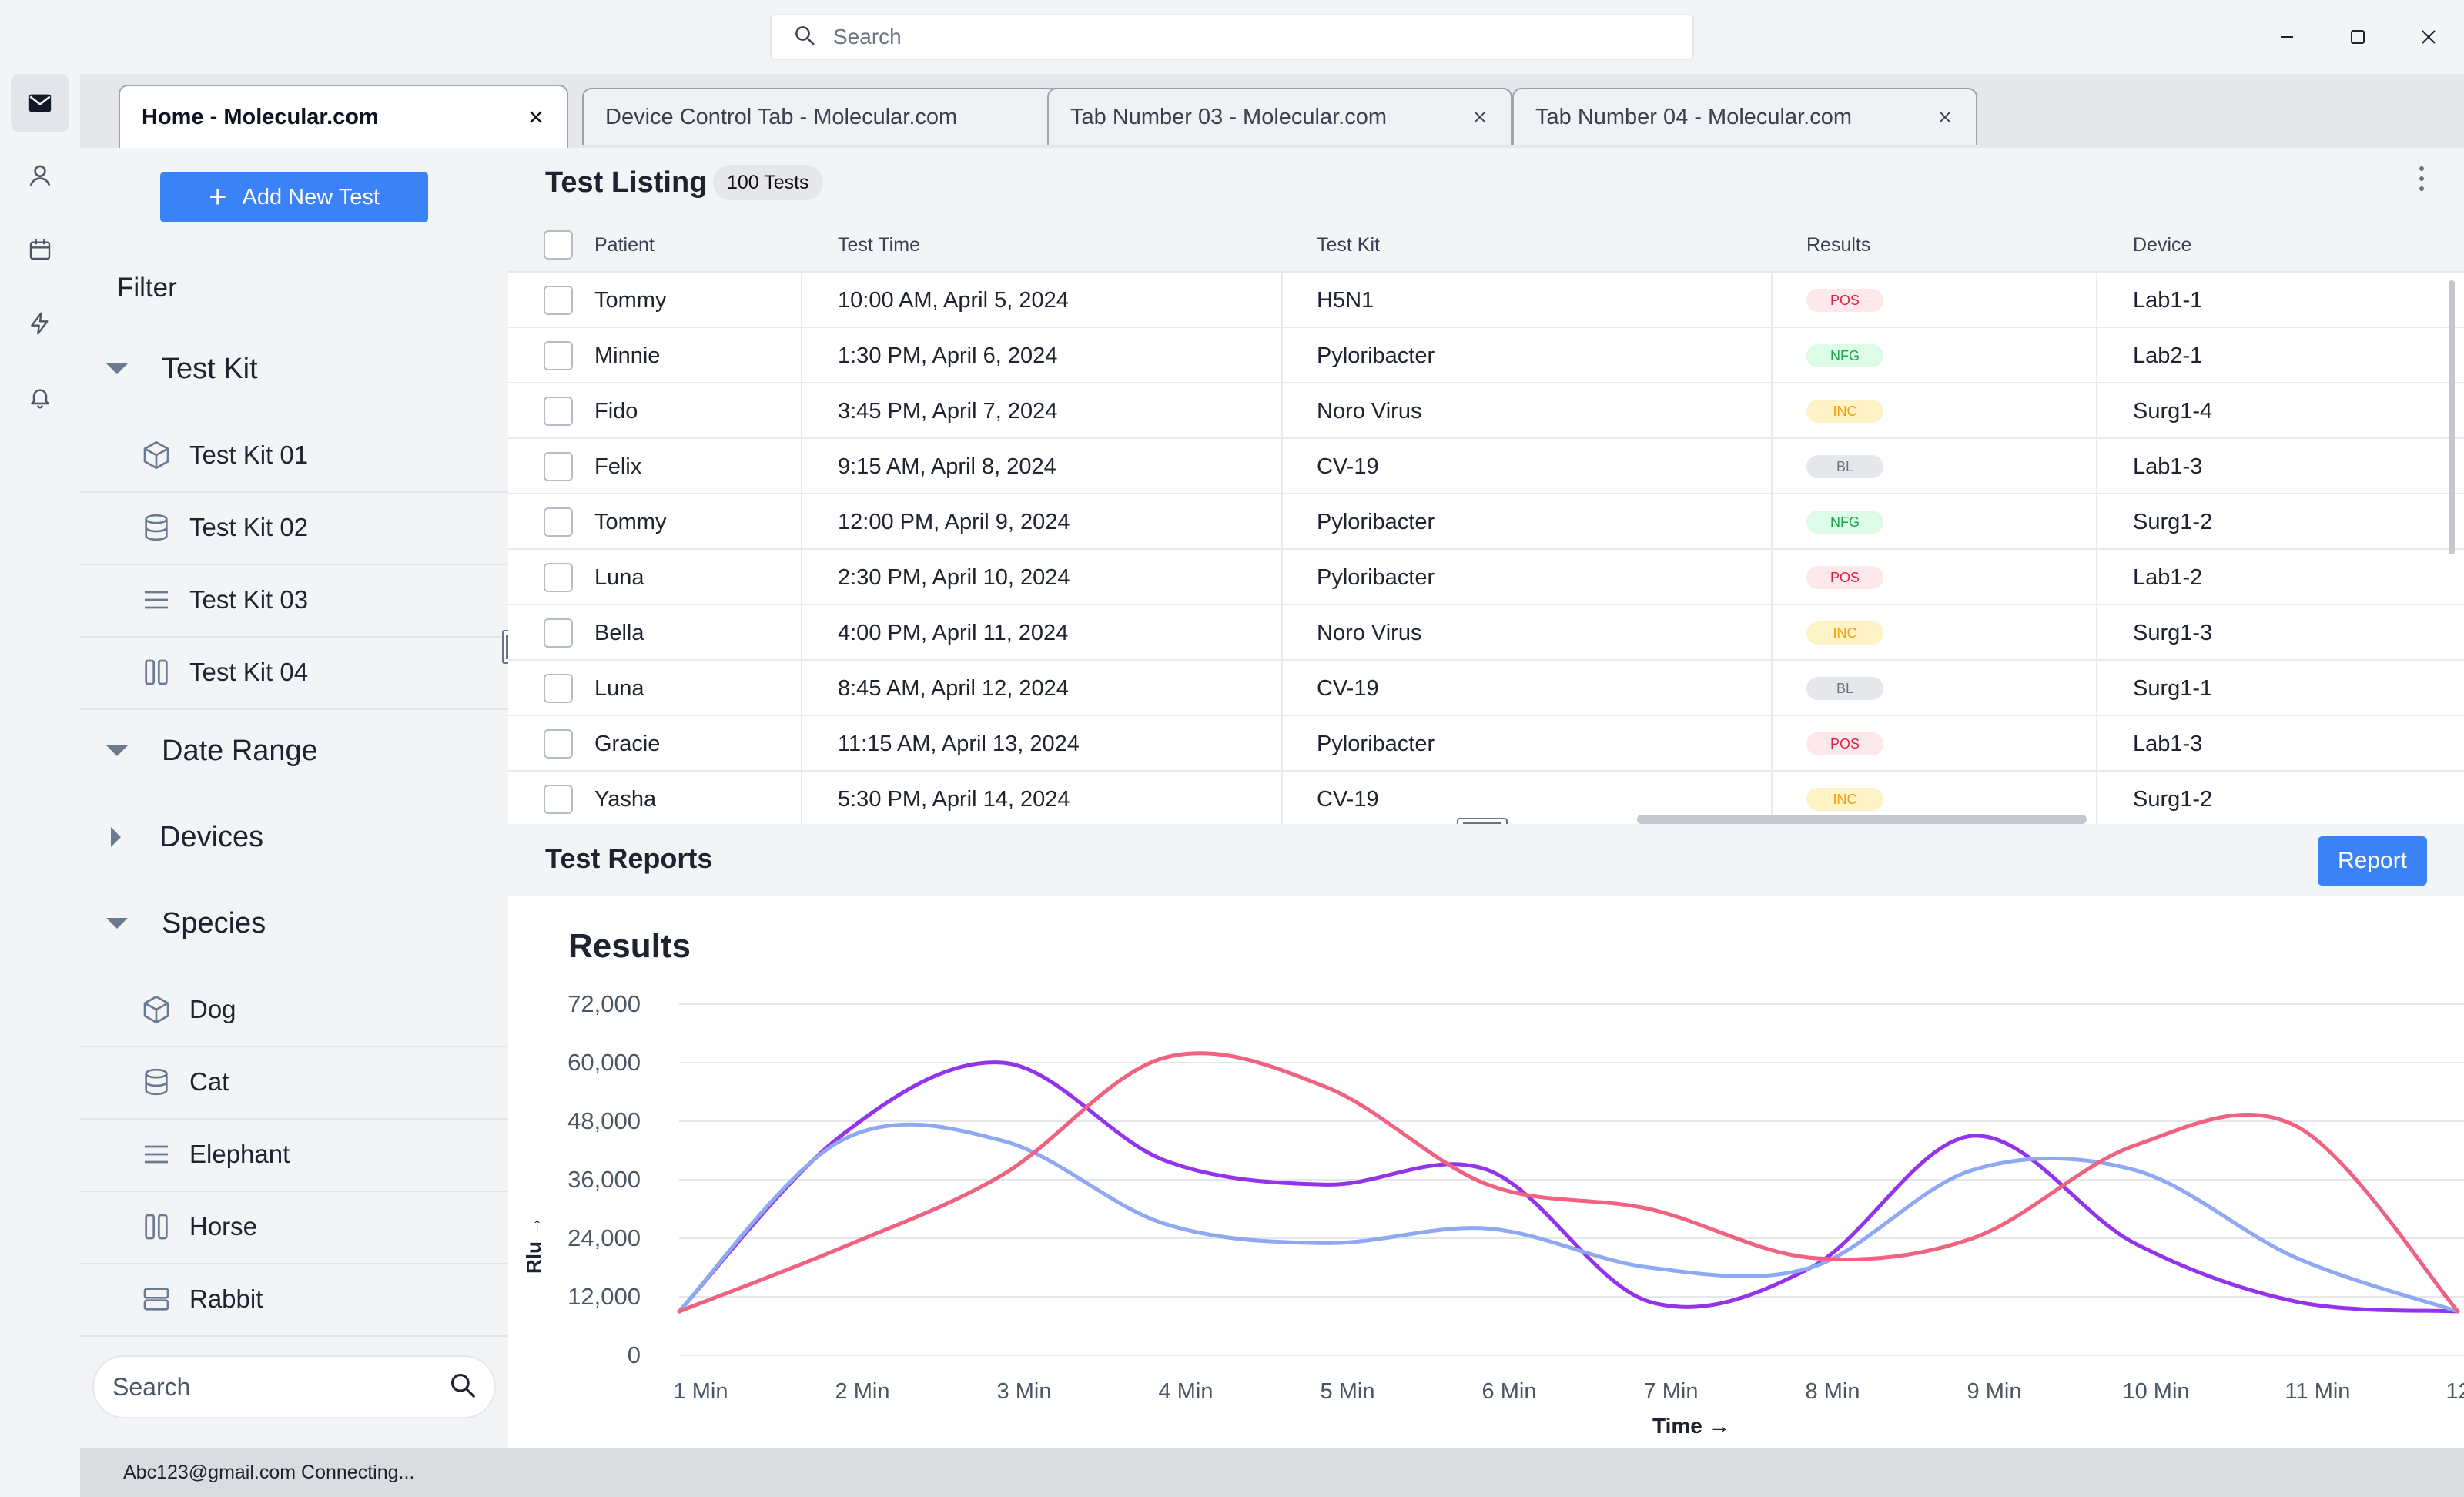 The height and width of the screenshot is (1497, 2464). Describe the element at coordinates (294, 673) in the screenshot. I see `filter-item-test-kit-04: Test Kit 04` at that location.